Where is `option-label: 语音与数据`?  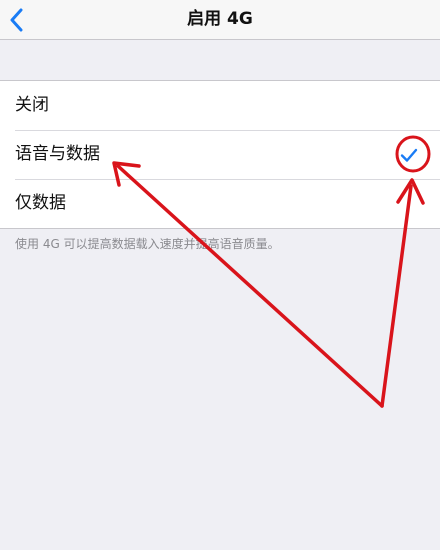 option-label: 语音与数据 is located at coordinates (57, 154).